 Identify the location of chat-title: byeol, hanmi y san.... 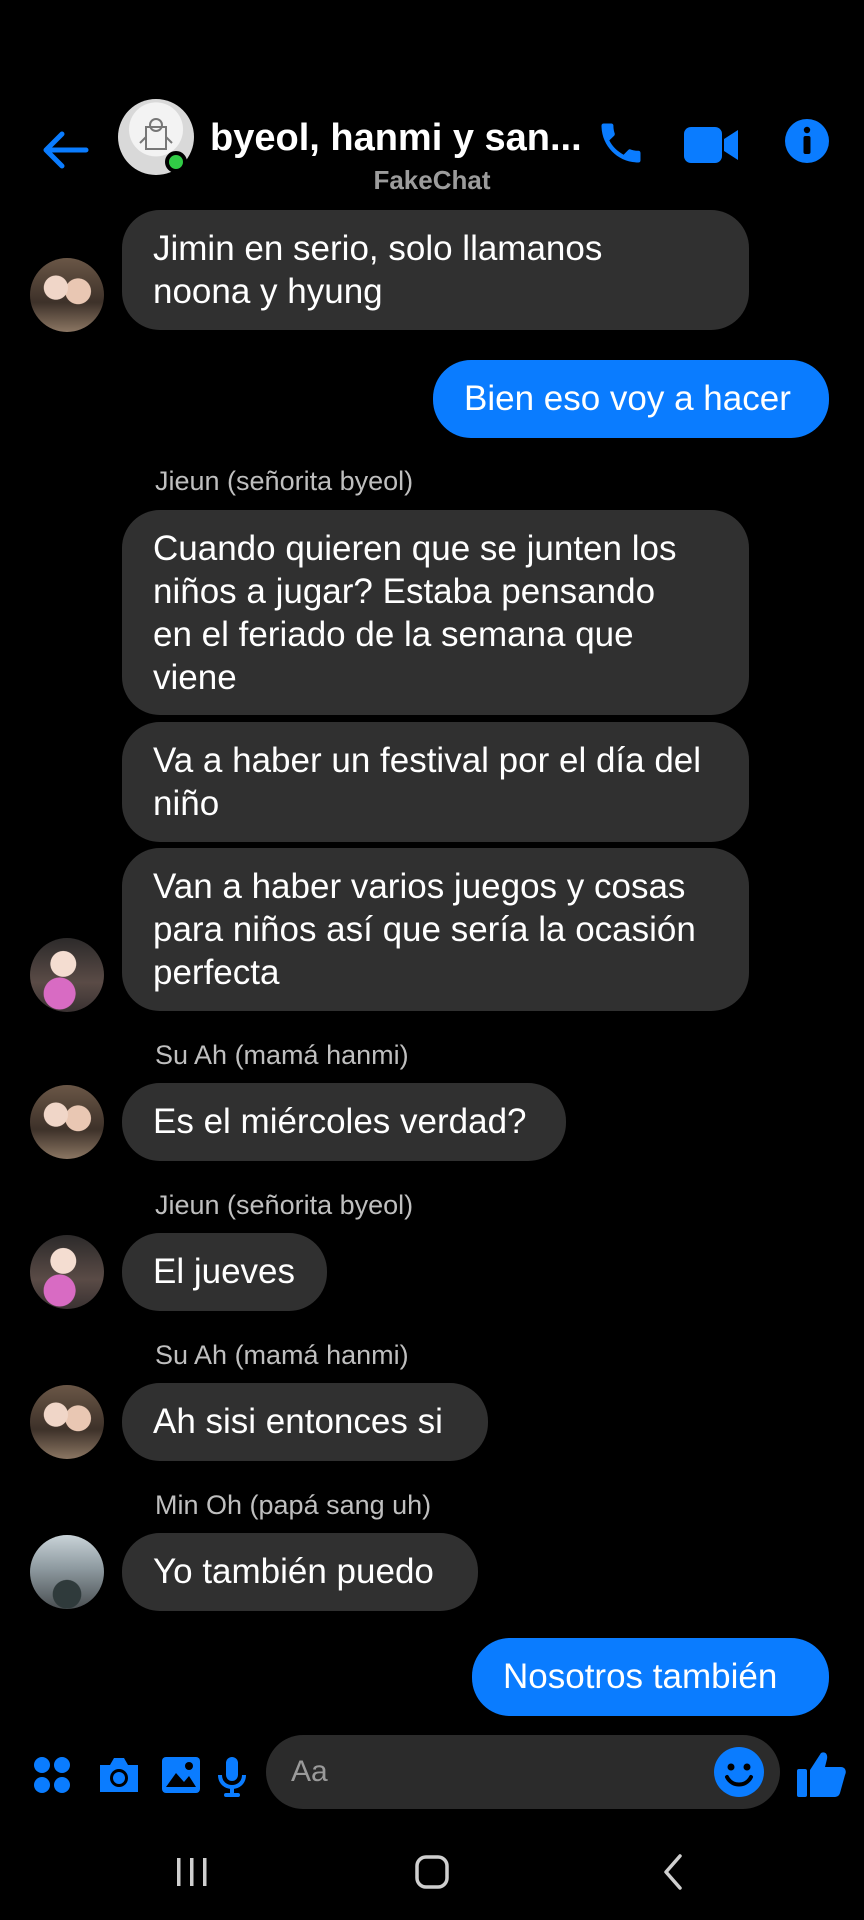
(396, 138).